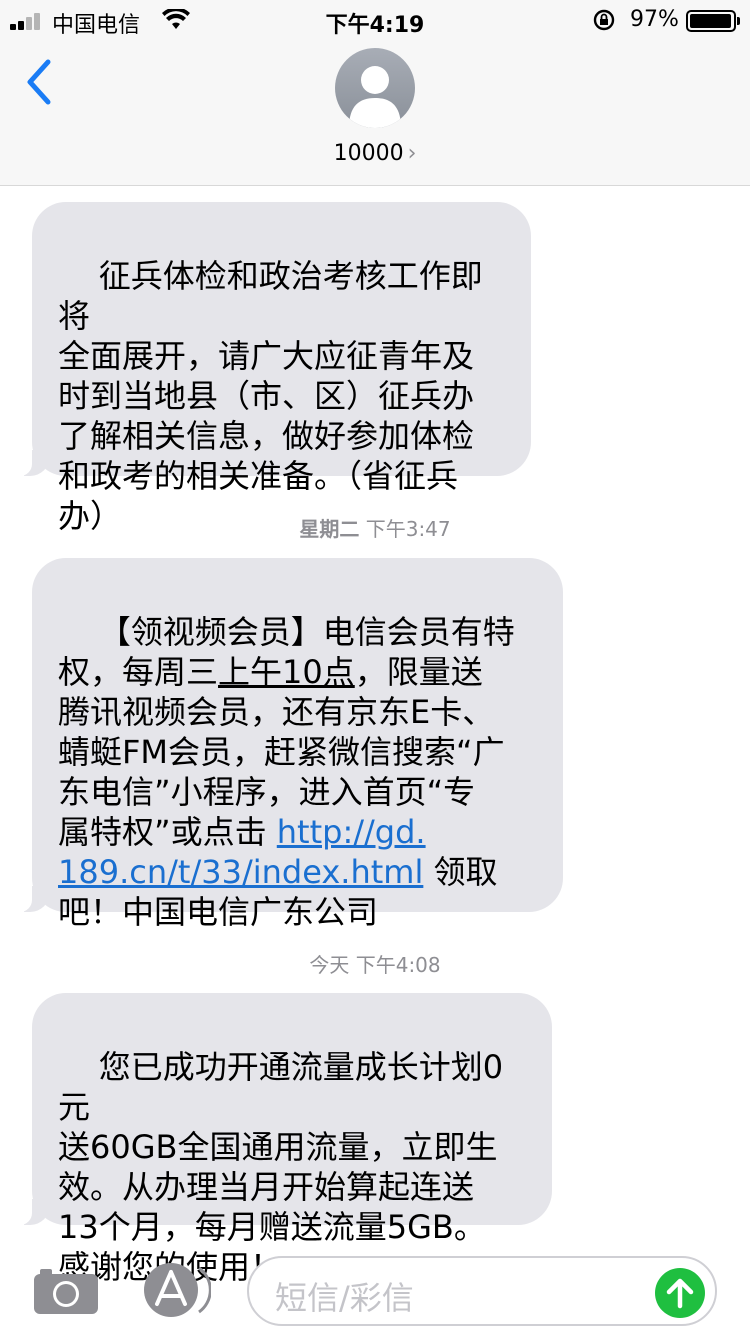  What do you see at coordinates (412, 153) in the screenshot?
I see `chevron-right-icon: ›` at bounding box center [412, 153].